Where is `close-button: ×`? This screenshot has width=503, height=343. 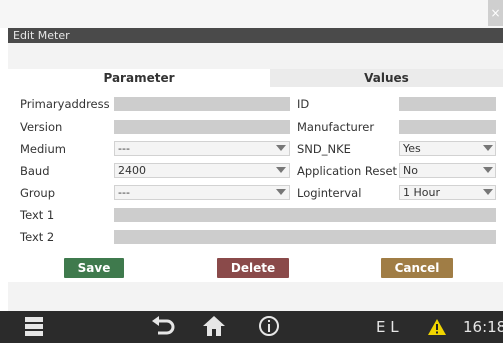
close-button: × is located at coordinates (495, 13).